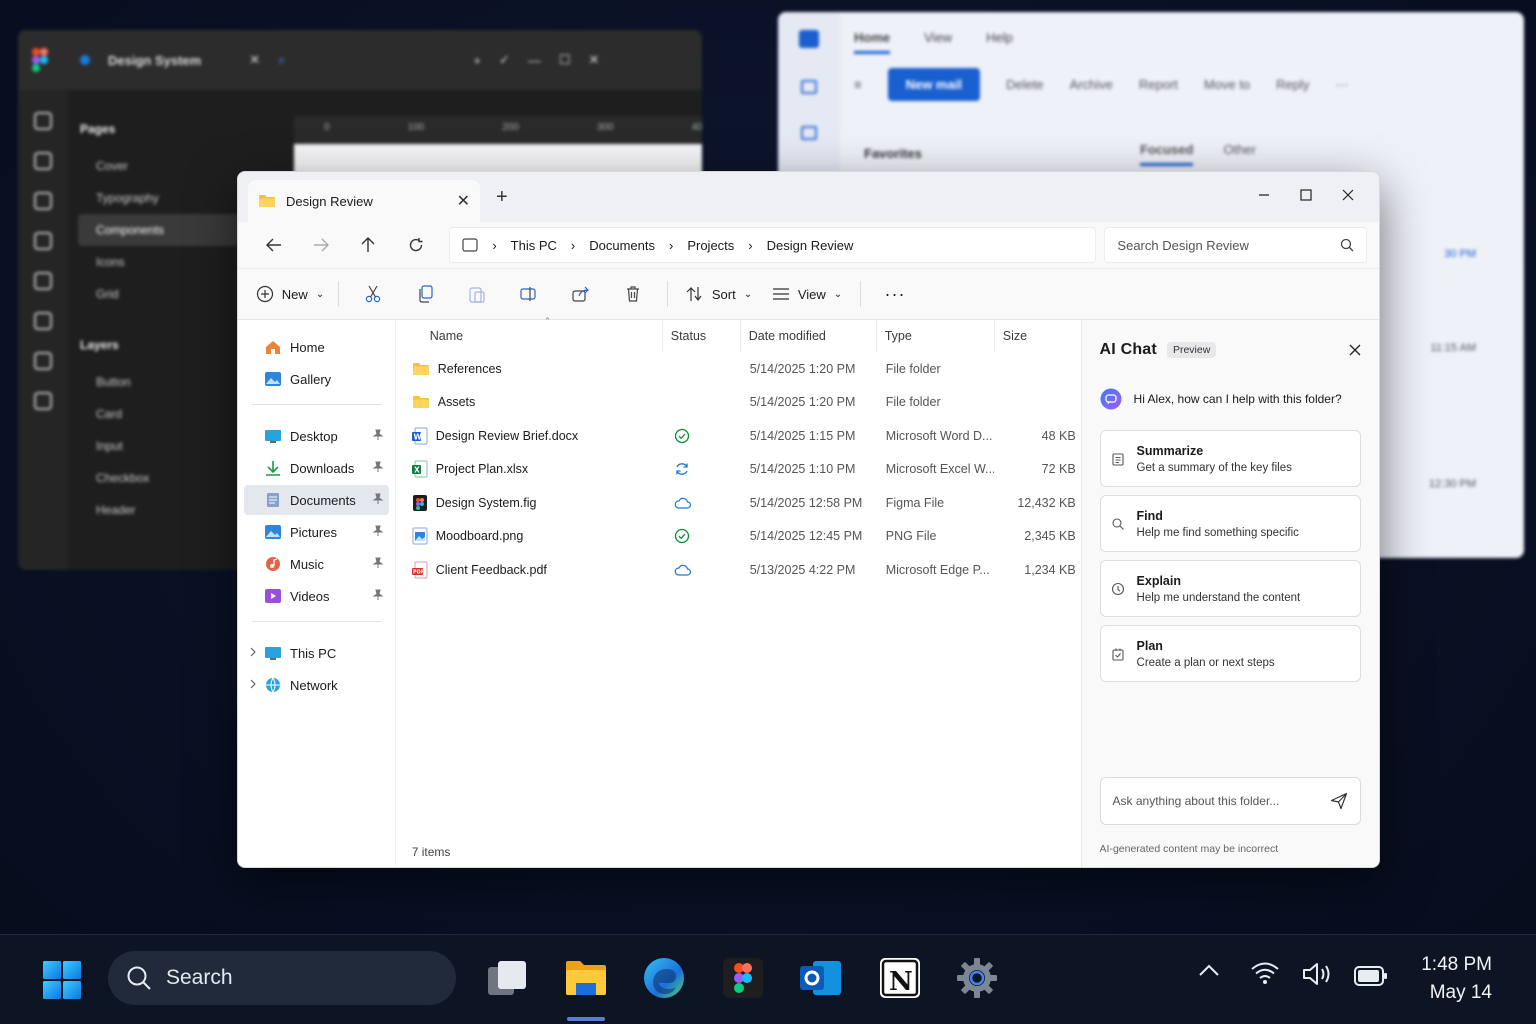 This screenshot has width=1536, height=1024. Describe the element at coordinates (311, 379) in the screenshot. I see `sidebar-item-label: Gallery` at that location.